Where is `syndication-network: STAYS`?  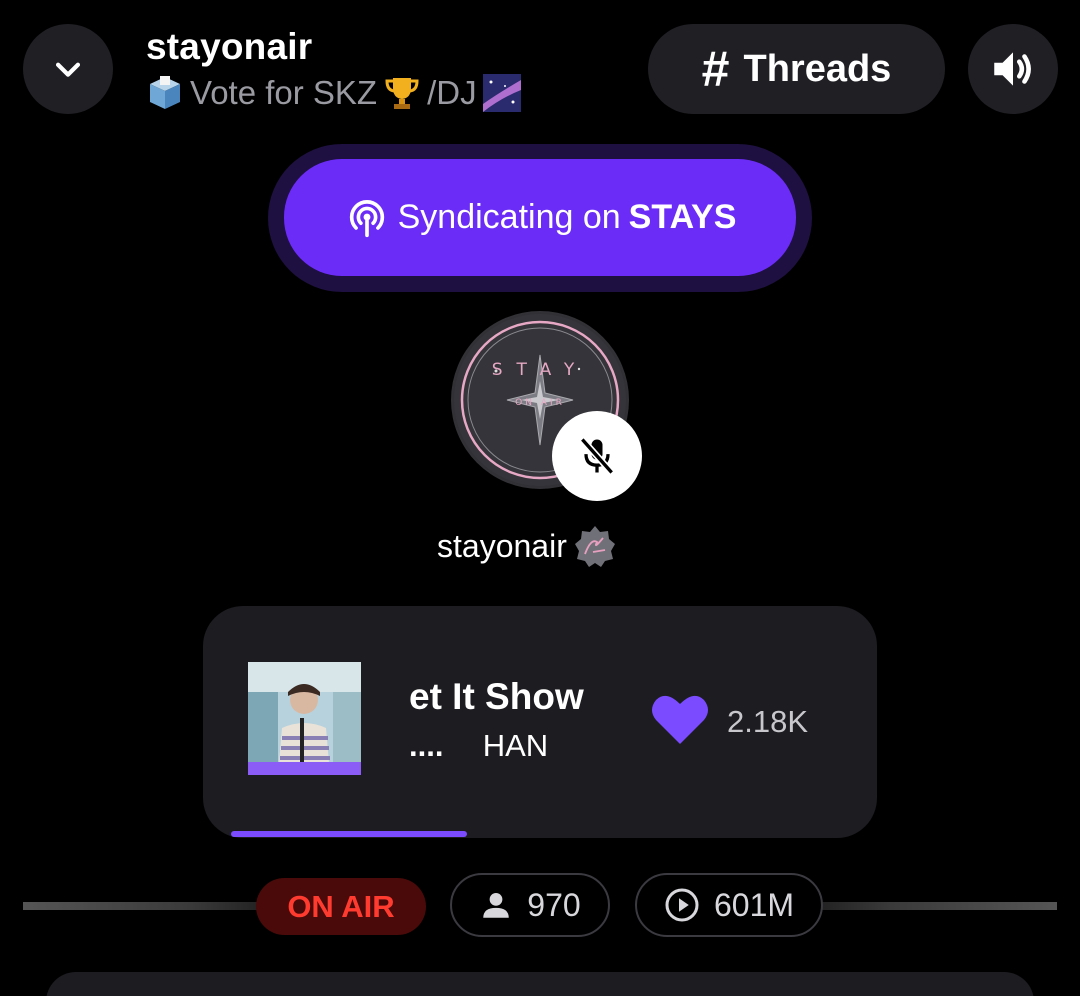
syndication-network: STAYS is located at coordinates (682, 217).